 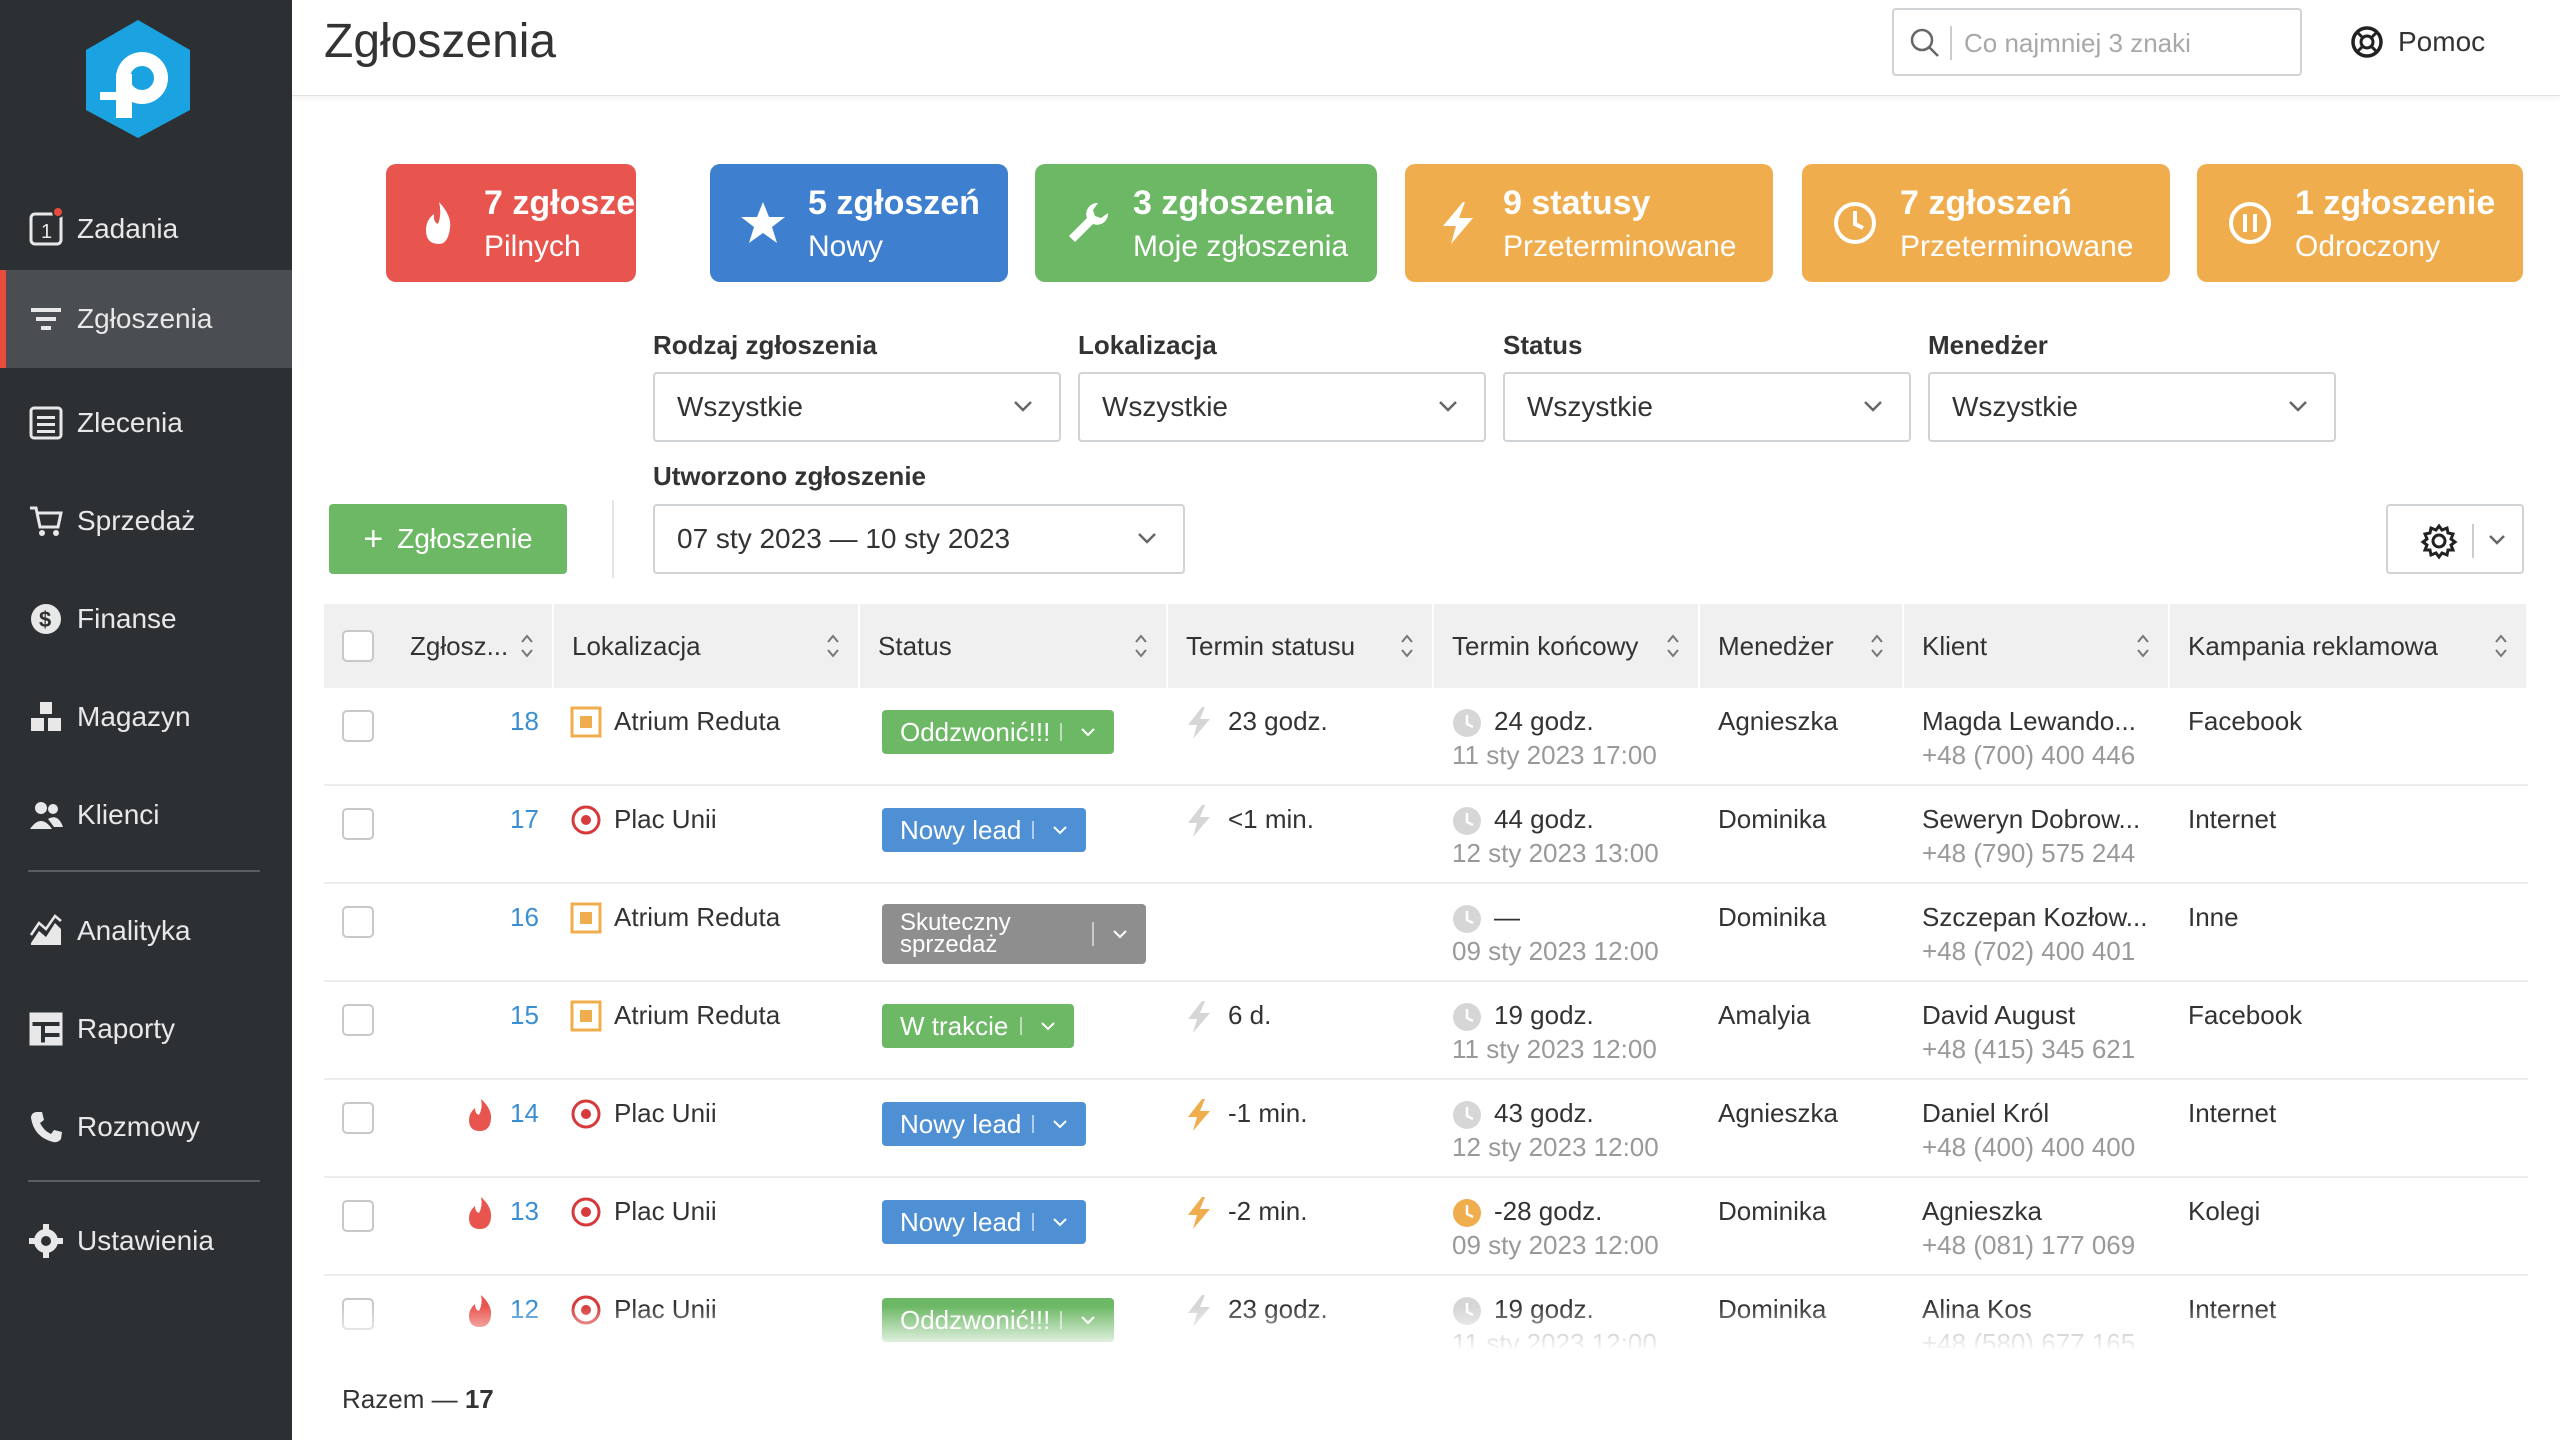 What do you see at coordinates (524, 1015) in the screenshot?
I see `ticket-number-link: 15` at bounding box center [524, 1015].